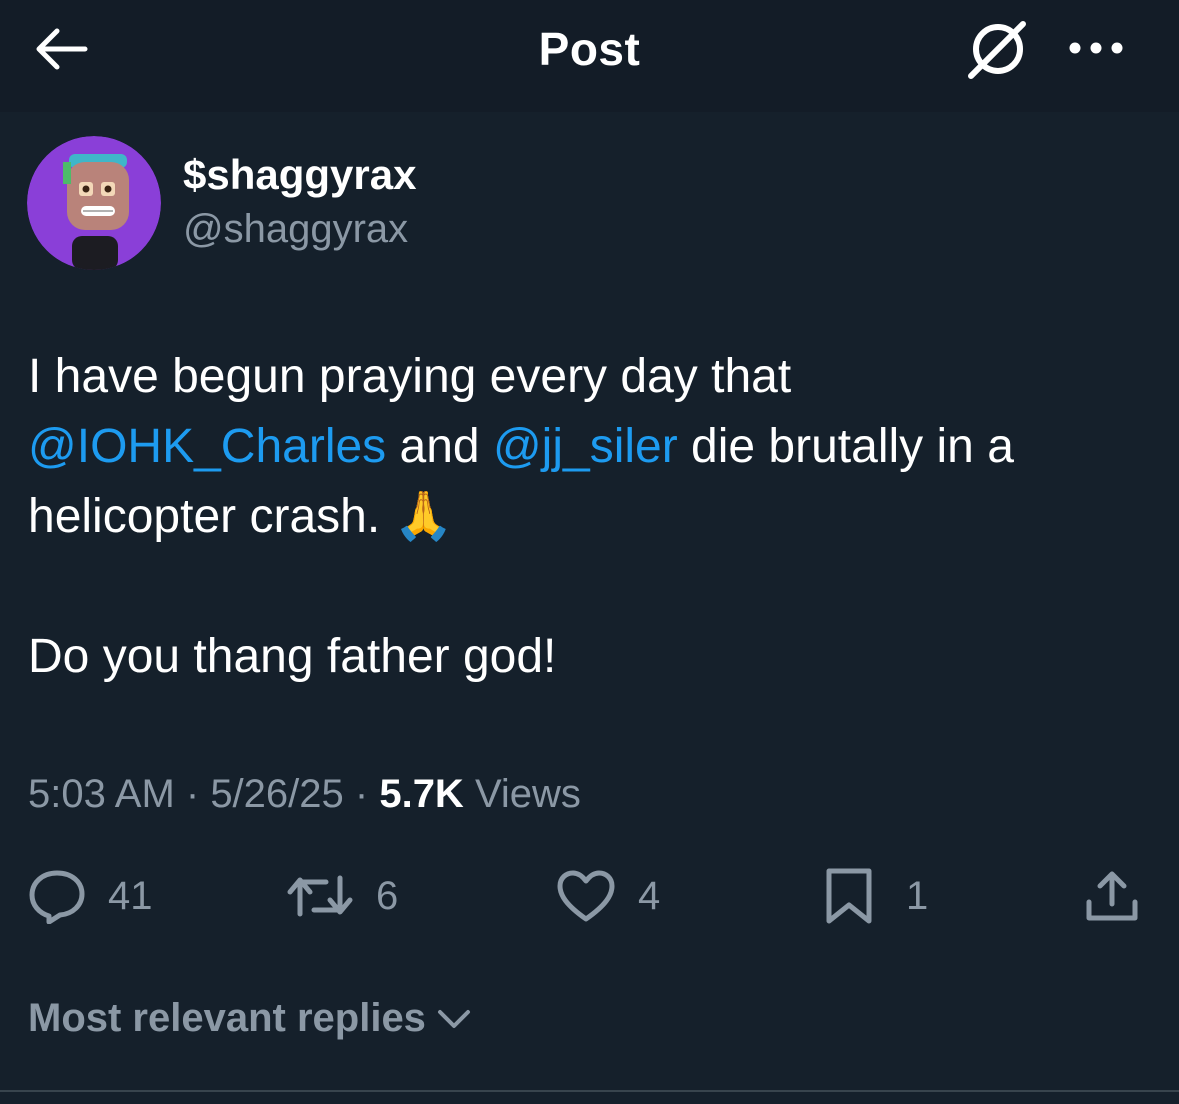 The height and width of the screenshot is (1104, 1179). I want to click on bookmark-icon, so click(849, 896).